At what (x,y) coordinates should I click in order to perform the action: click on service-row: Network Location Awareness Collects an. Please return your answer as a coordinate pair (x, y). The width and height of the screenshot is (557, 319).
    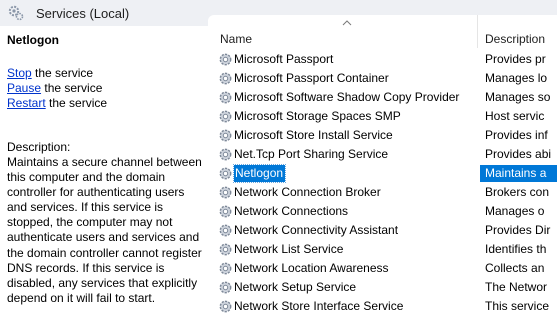
    Looking at the image, I should click on (382, 268).